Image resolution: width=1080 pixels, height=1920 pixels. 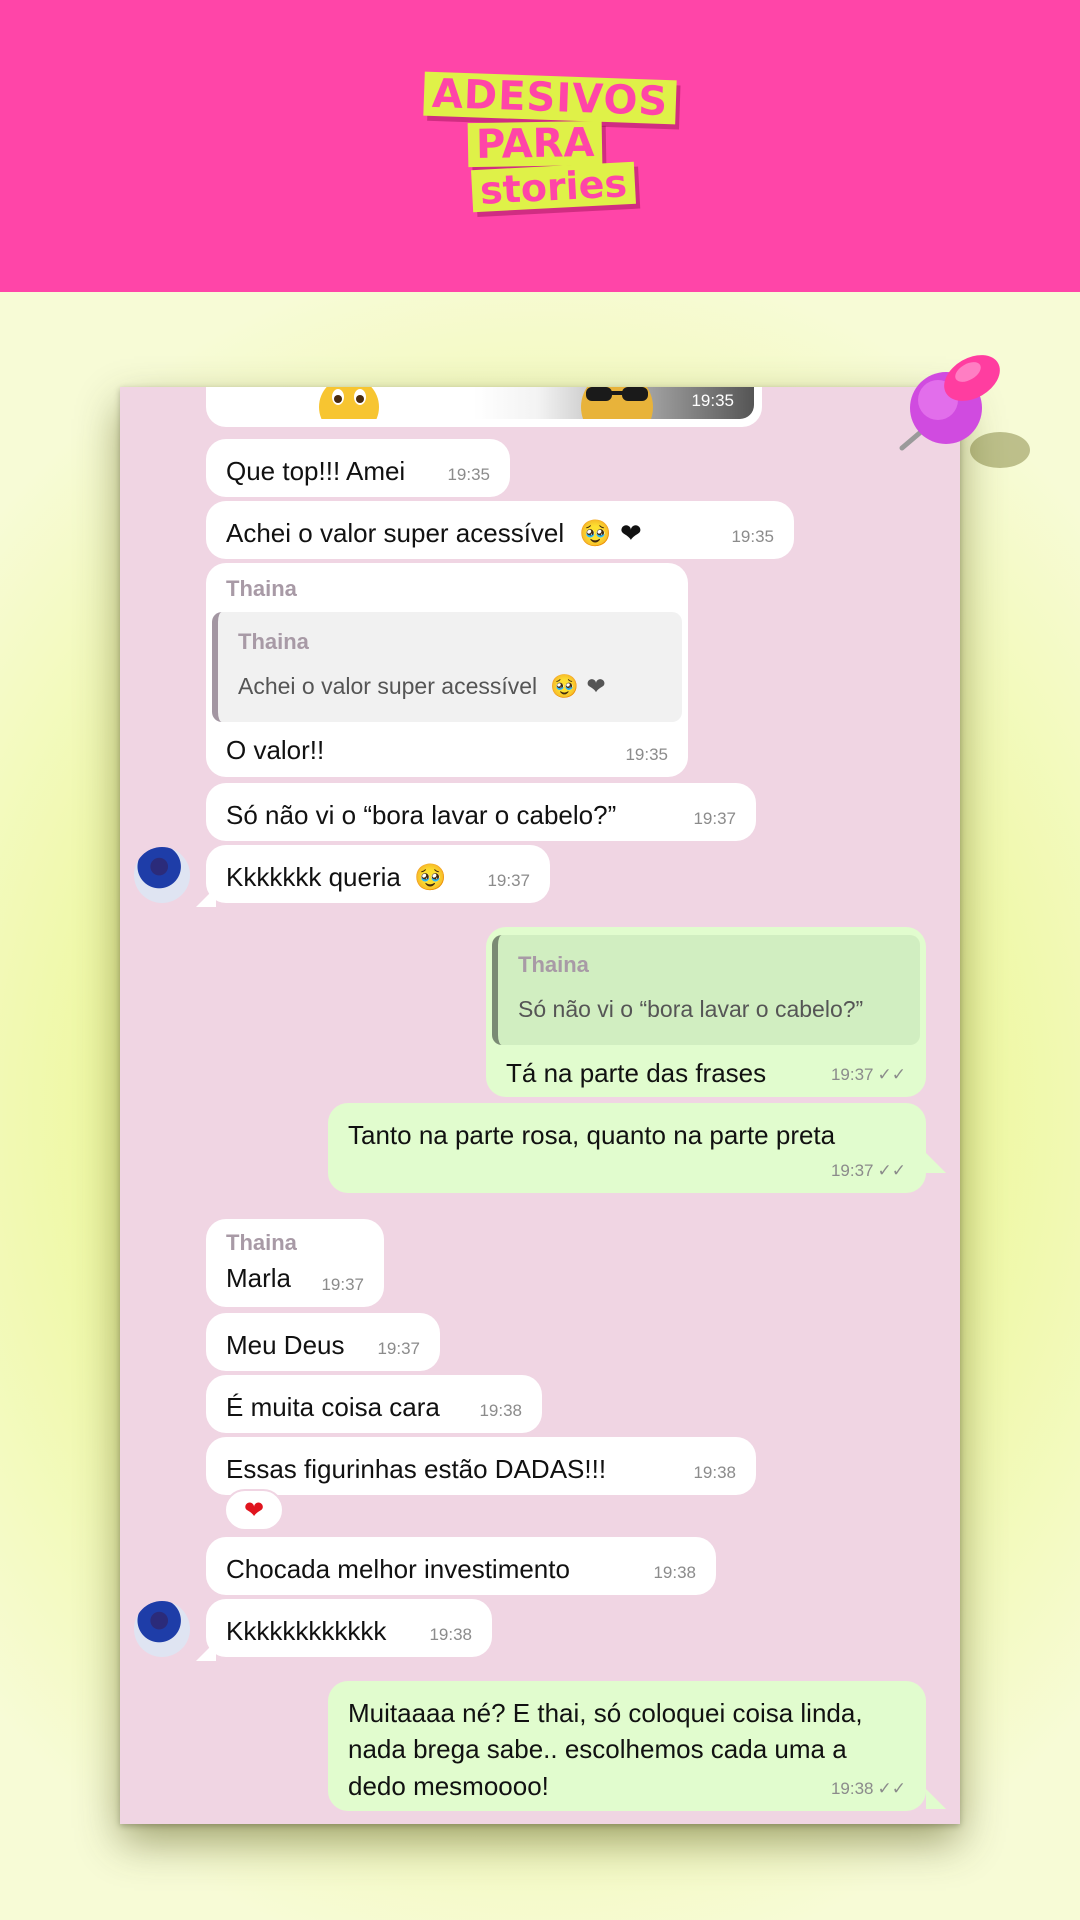 I want to click on quoted-text: Só não vi o “bora lavar o cabelo?”, so click(x=691, y=1009).